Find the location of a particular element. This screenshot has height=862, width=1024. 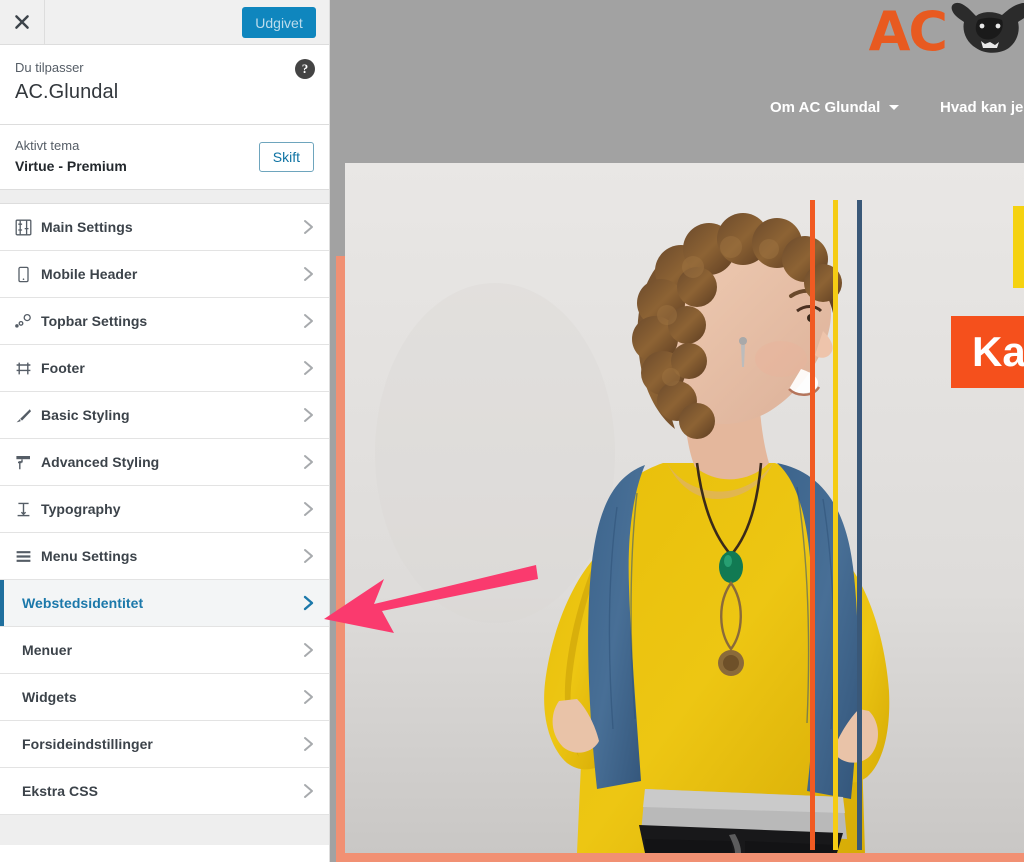

footer-stool-icon is located at coordinates (28, 368).